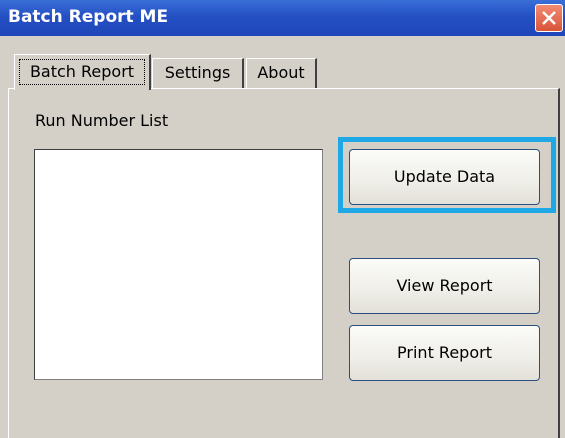 The image size is (565, 438). I want to click on tab-batch-report: Batch Report, so click(82, 72).